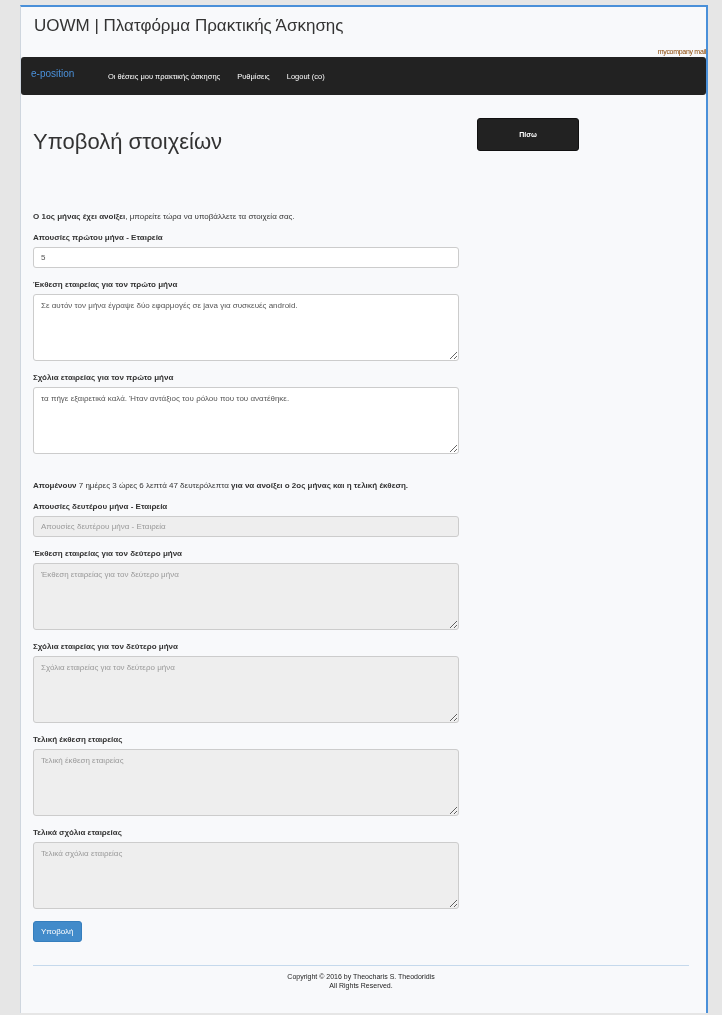  Describe the element at coordinates (98, 237) in the screenshot. I see `field-label: Απουσίες πρώτου μήνα - Εταιρεία` at that location.